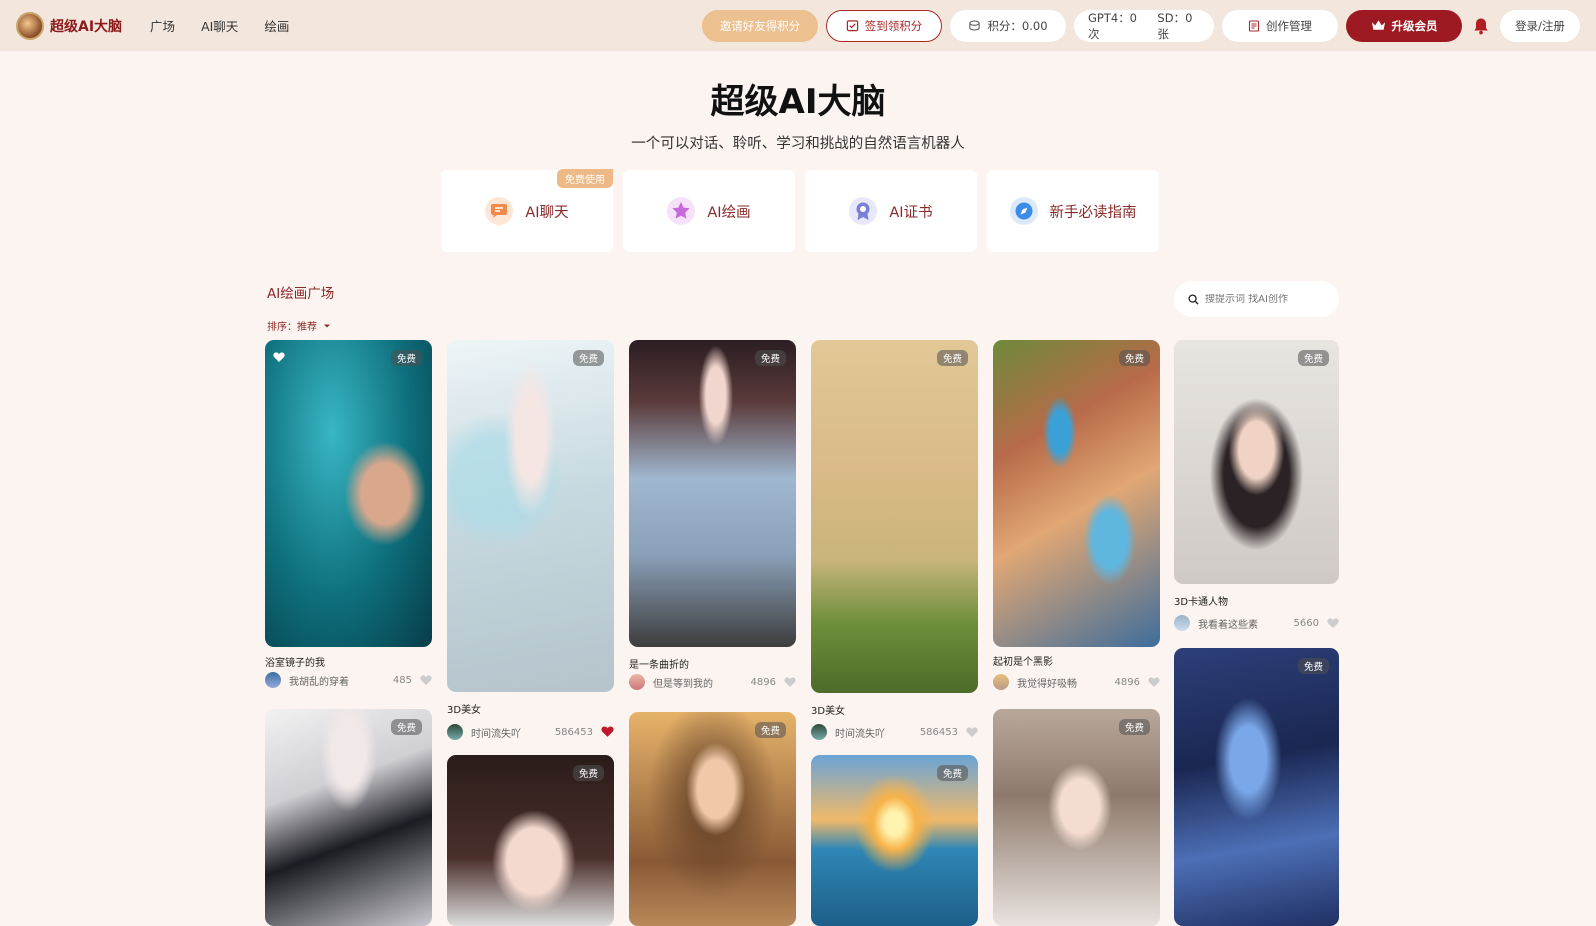 The height and width of the screenshot is (926, 1596). What do you see at coordinates (1017, 25) in the screenshot?
I see `points-label: 积分：0.00` at bounding box center [1017, 25].